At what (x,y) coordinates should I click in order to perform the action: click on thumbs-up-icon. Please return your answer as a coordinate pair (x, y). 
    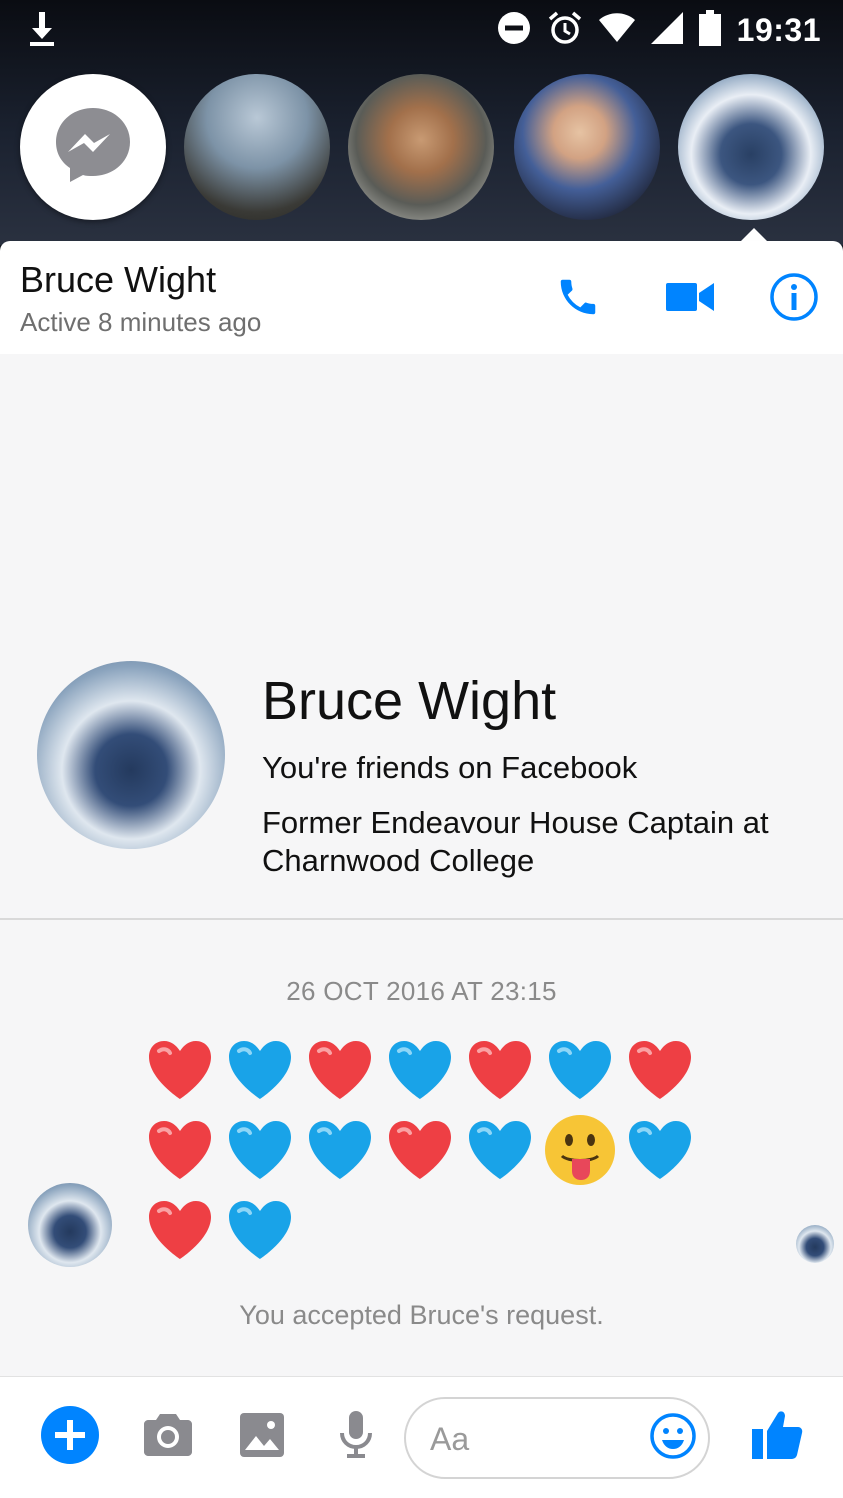
    Looking at the image, I should click on (778, 1437).